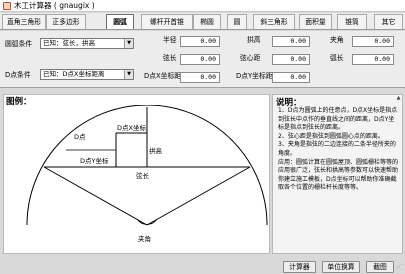 The image size is (405, 274). Describe the element at coordinates (170, 58) in the screenshot. I see `chord-label: 弦长` at that location.